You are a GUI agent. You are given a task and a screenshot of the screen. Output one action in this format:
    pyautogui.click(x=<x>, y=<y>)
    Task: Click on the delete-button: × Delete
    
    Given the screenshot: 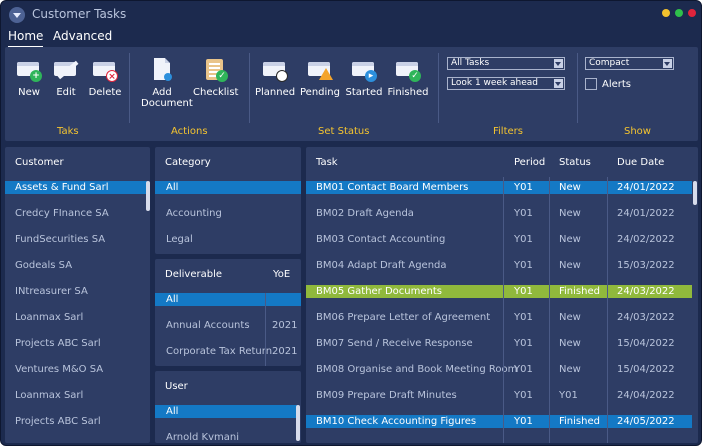 What is the action you would take?
    pyautogui.click(x=105, y=77)
    